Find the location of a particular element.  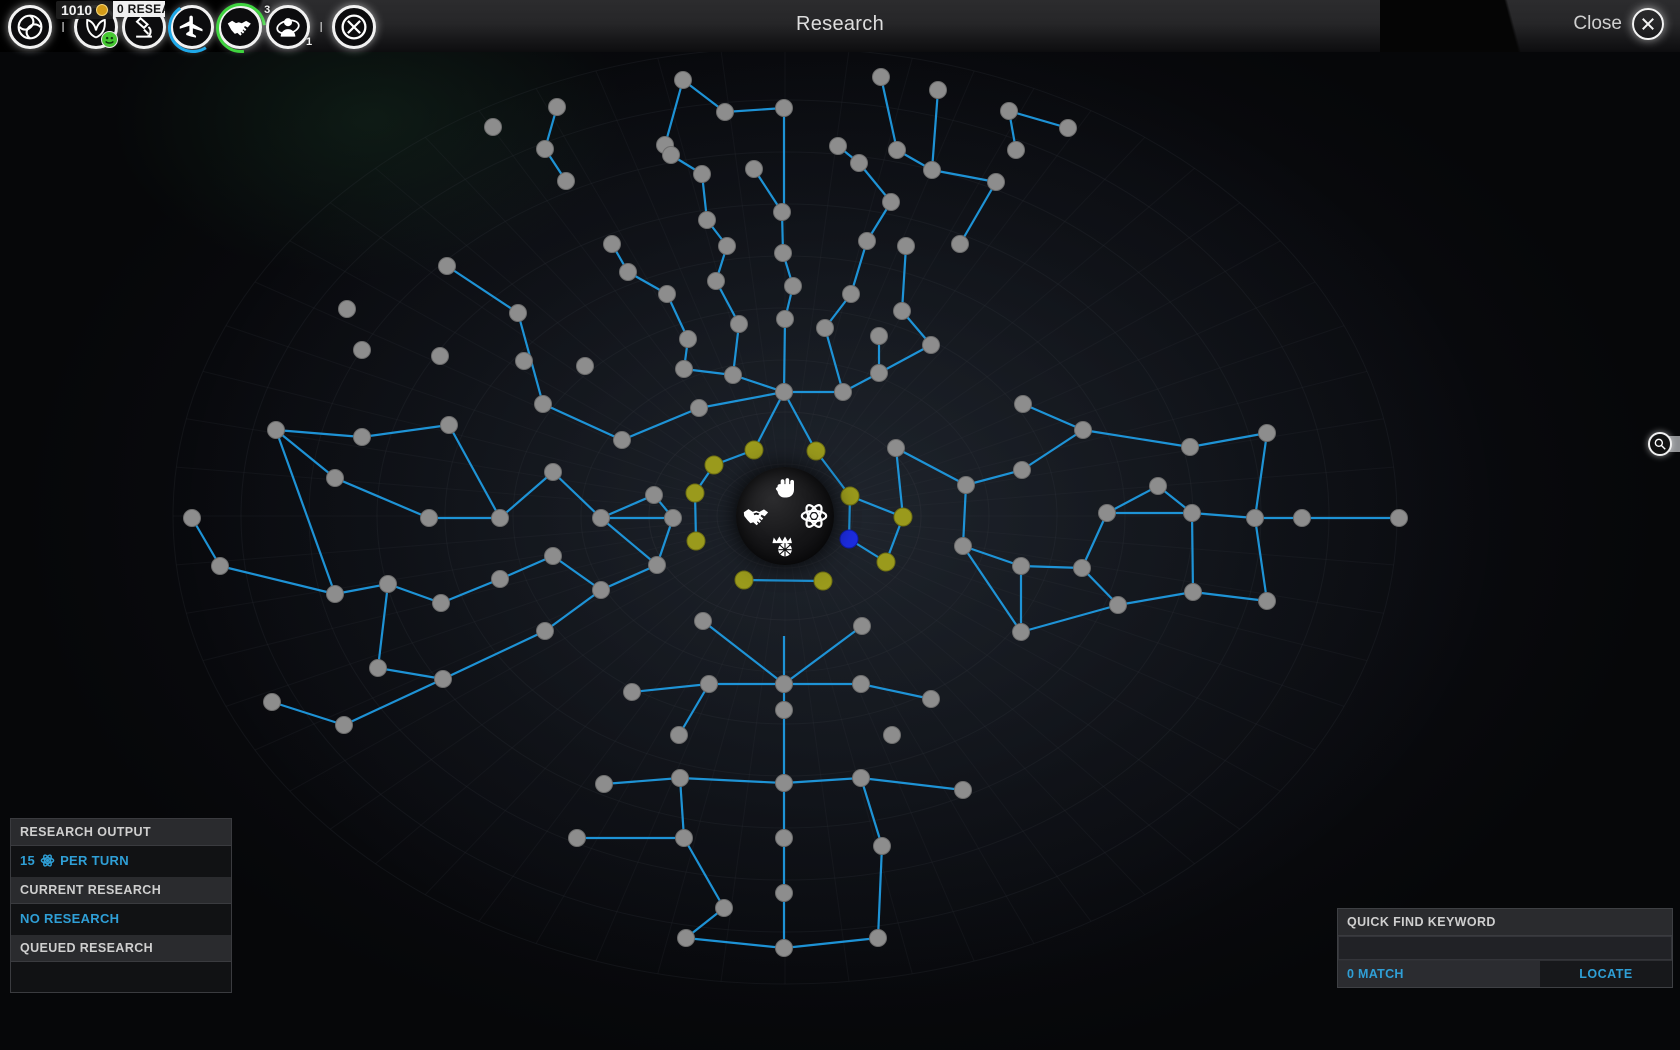

population-icon: 3 1 is located at coordinates (288, 26).